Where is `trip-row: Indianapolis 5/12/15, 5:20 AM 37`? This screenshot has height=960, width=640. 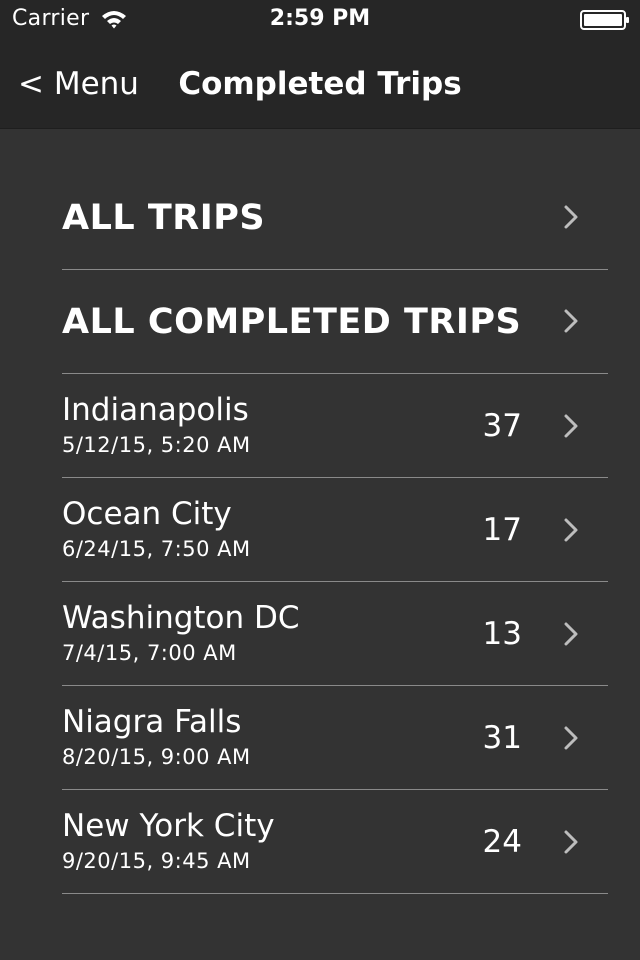 trip-row: Indianapolis 5/12/15, 5:20 AM 37 is located at coordinates (335, 426).